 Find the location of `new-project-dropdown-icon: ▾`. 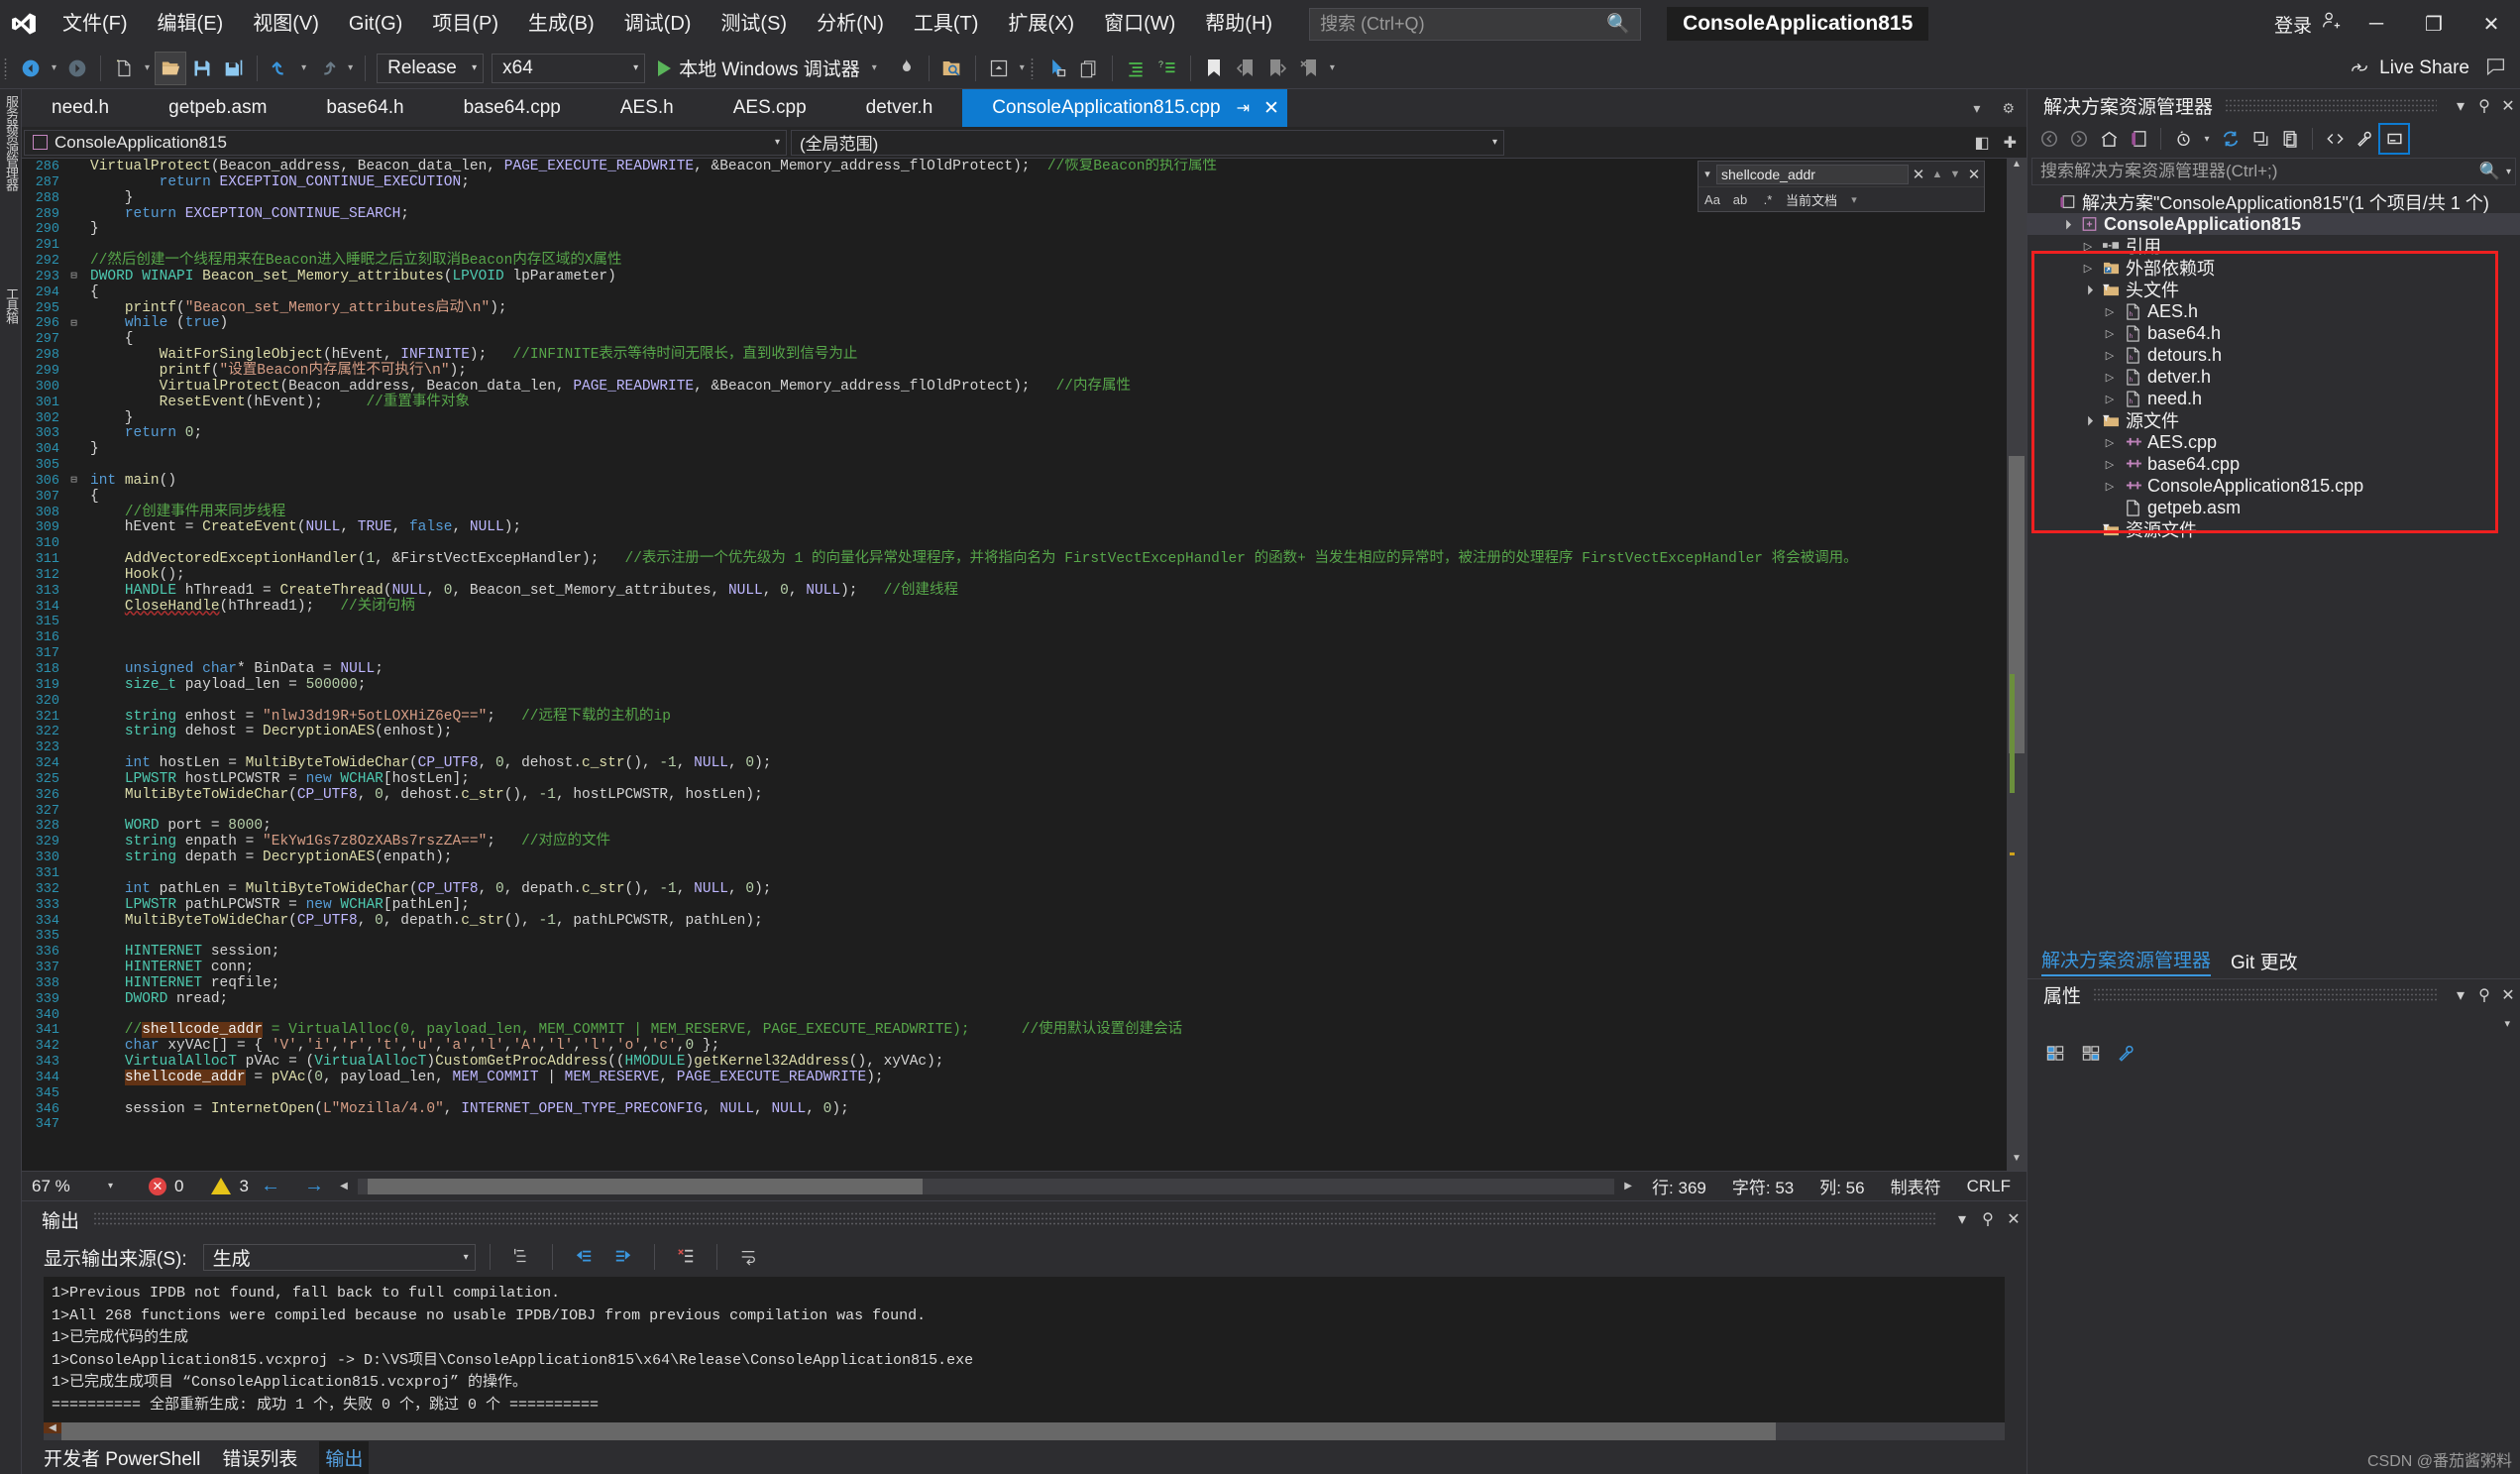

new-project-dropdown-icon: ▾ is located at coordinates (147, 67).